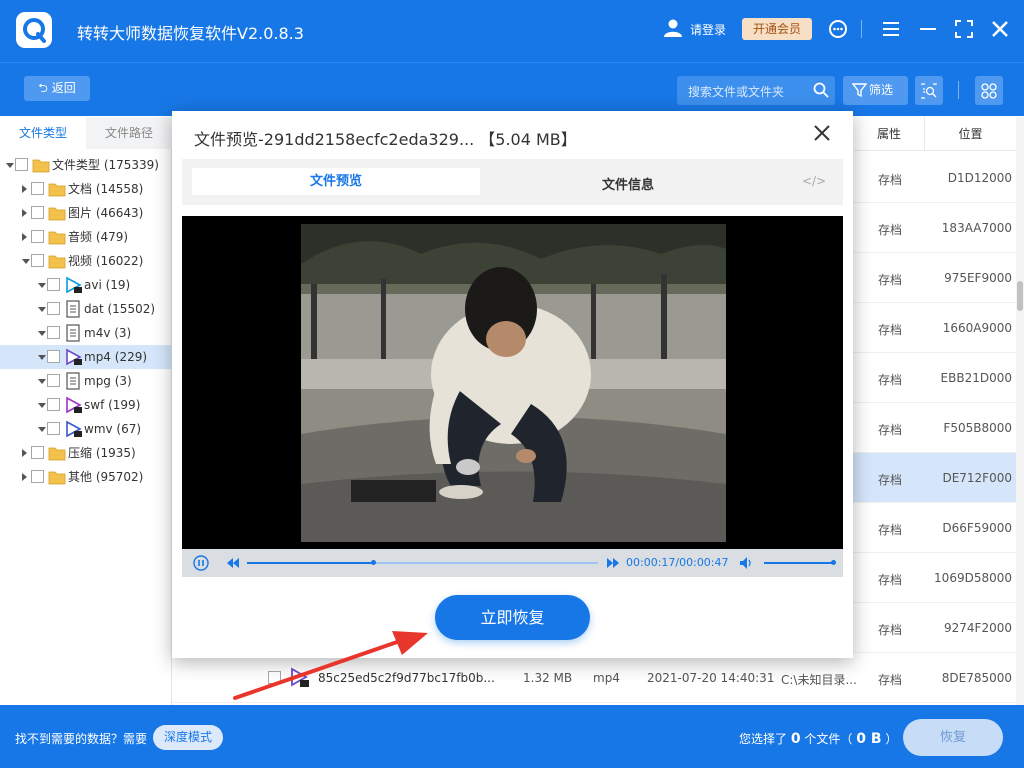  I want to click on support-icon, so click(838, 29).